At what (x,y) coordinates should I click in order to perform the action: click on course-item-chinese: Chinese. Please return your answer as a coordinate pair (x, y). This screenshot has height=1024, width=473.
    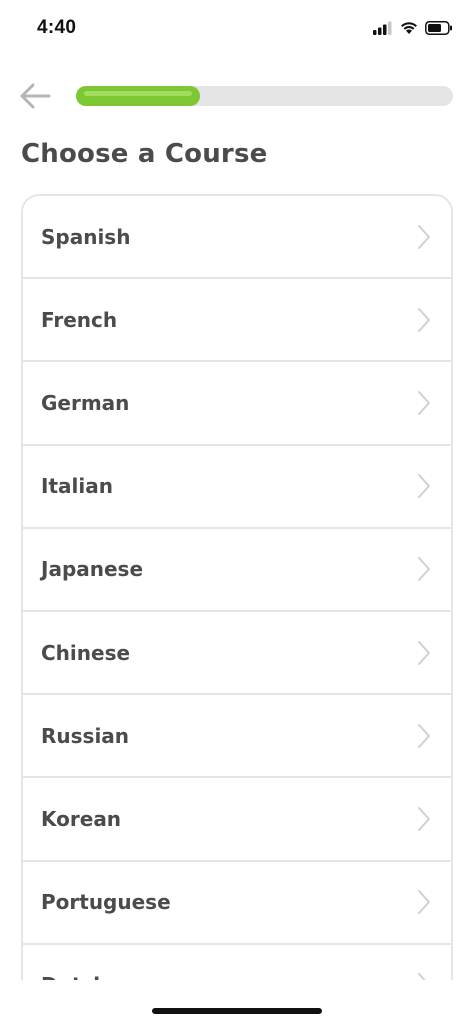
    Looking at the image, I should click on (237, 653).